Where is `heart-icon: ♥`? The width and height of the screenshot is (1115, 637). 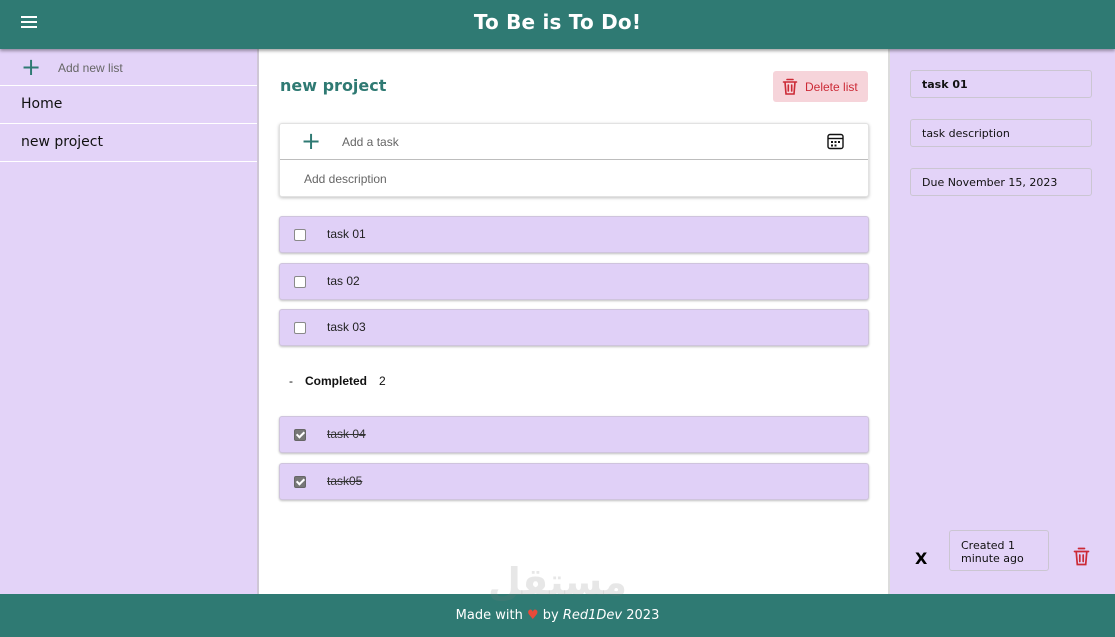
heart-icon: ♥ is located at coordinates (532, 615).